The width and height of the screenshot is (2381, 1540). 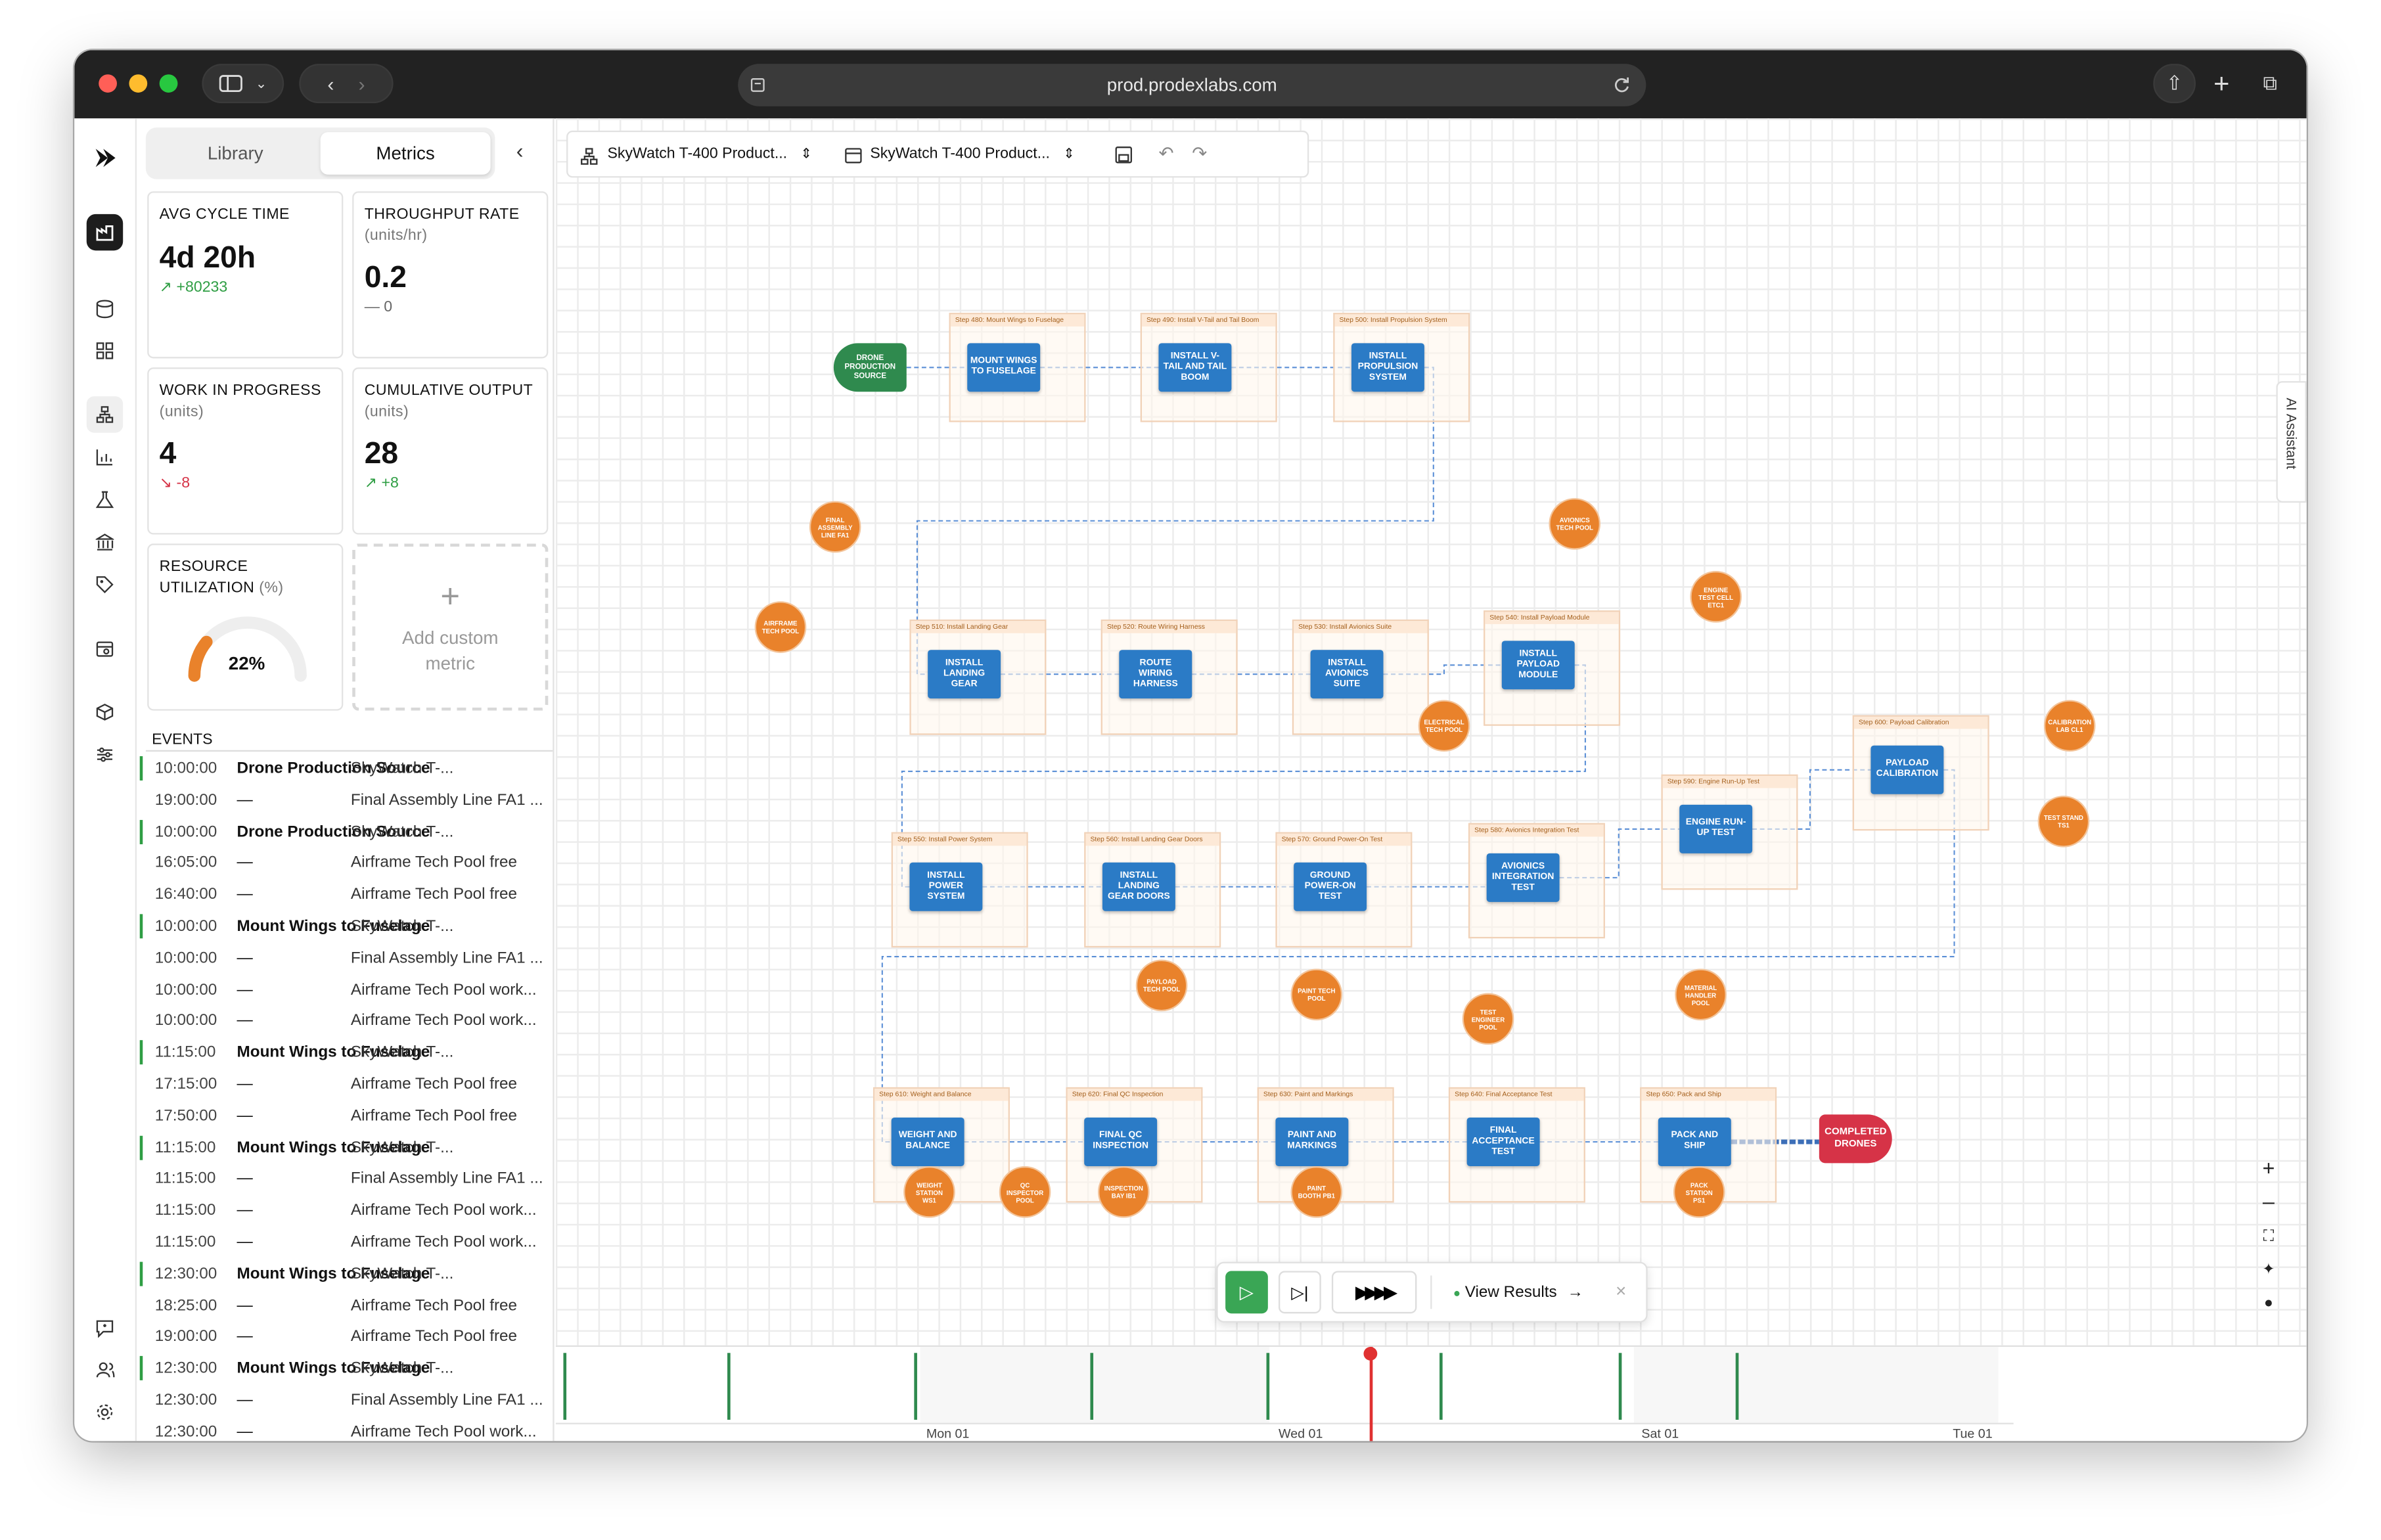 I want to click on cube-icon, so click(x=105, y=712).